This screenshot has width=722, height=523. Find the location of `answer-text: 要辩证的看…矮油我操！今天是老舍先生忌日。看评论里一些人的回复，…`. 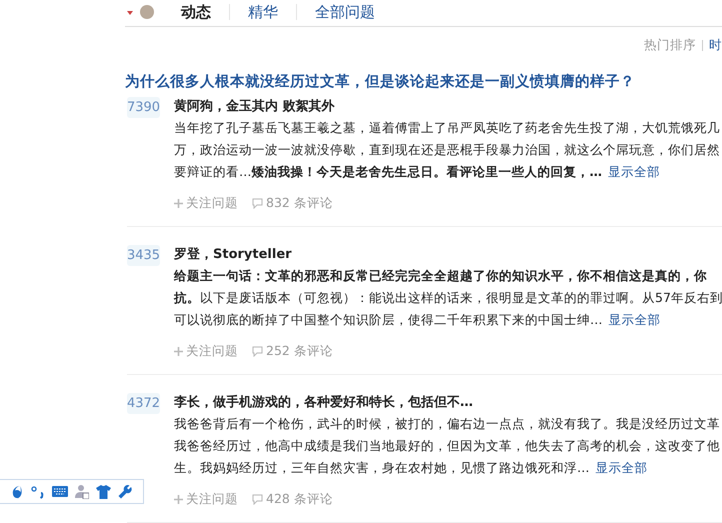

answer-text: 要辩证的看…矮油我操！今天是老舍先生忌日。看评论里一些人的回复，… is located at coordinates (388, 171).